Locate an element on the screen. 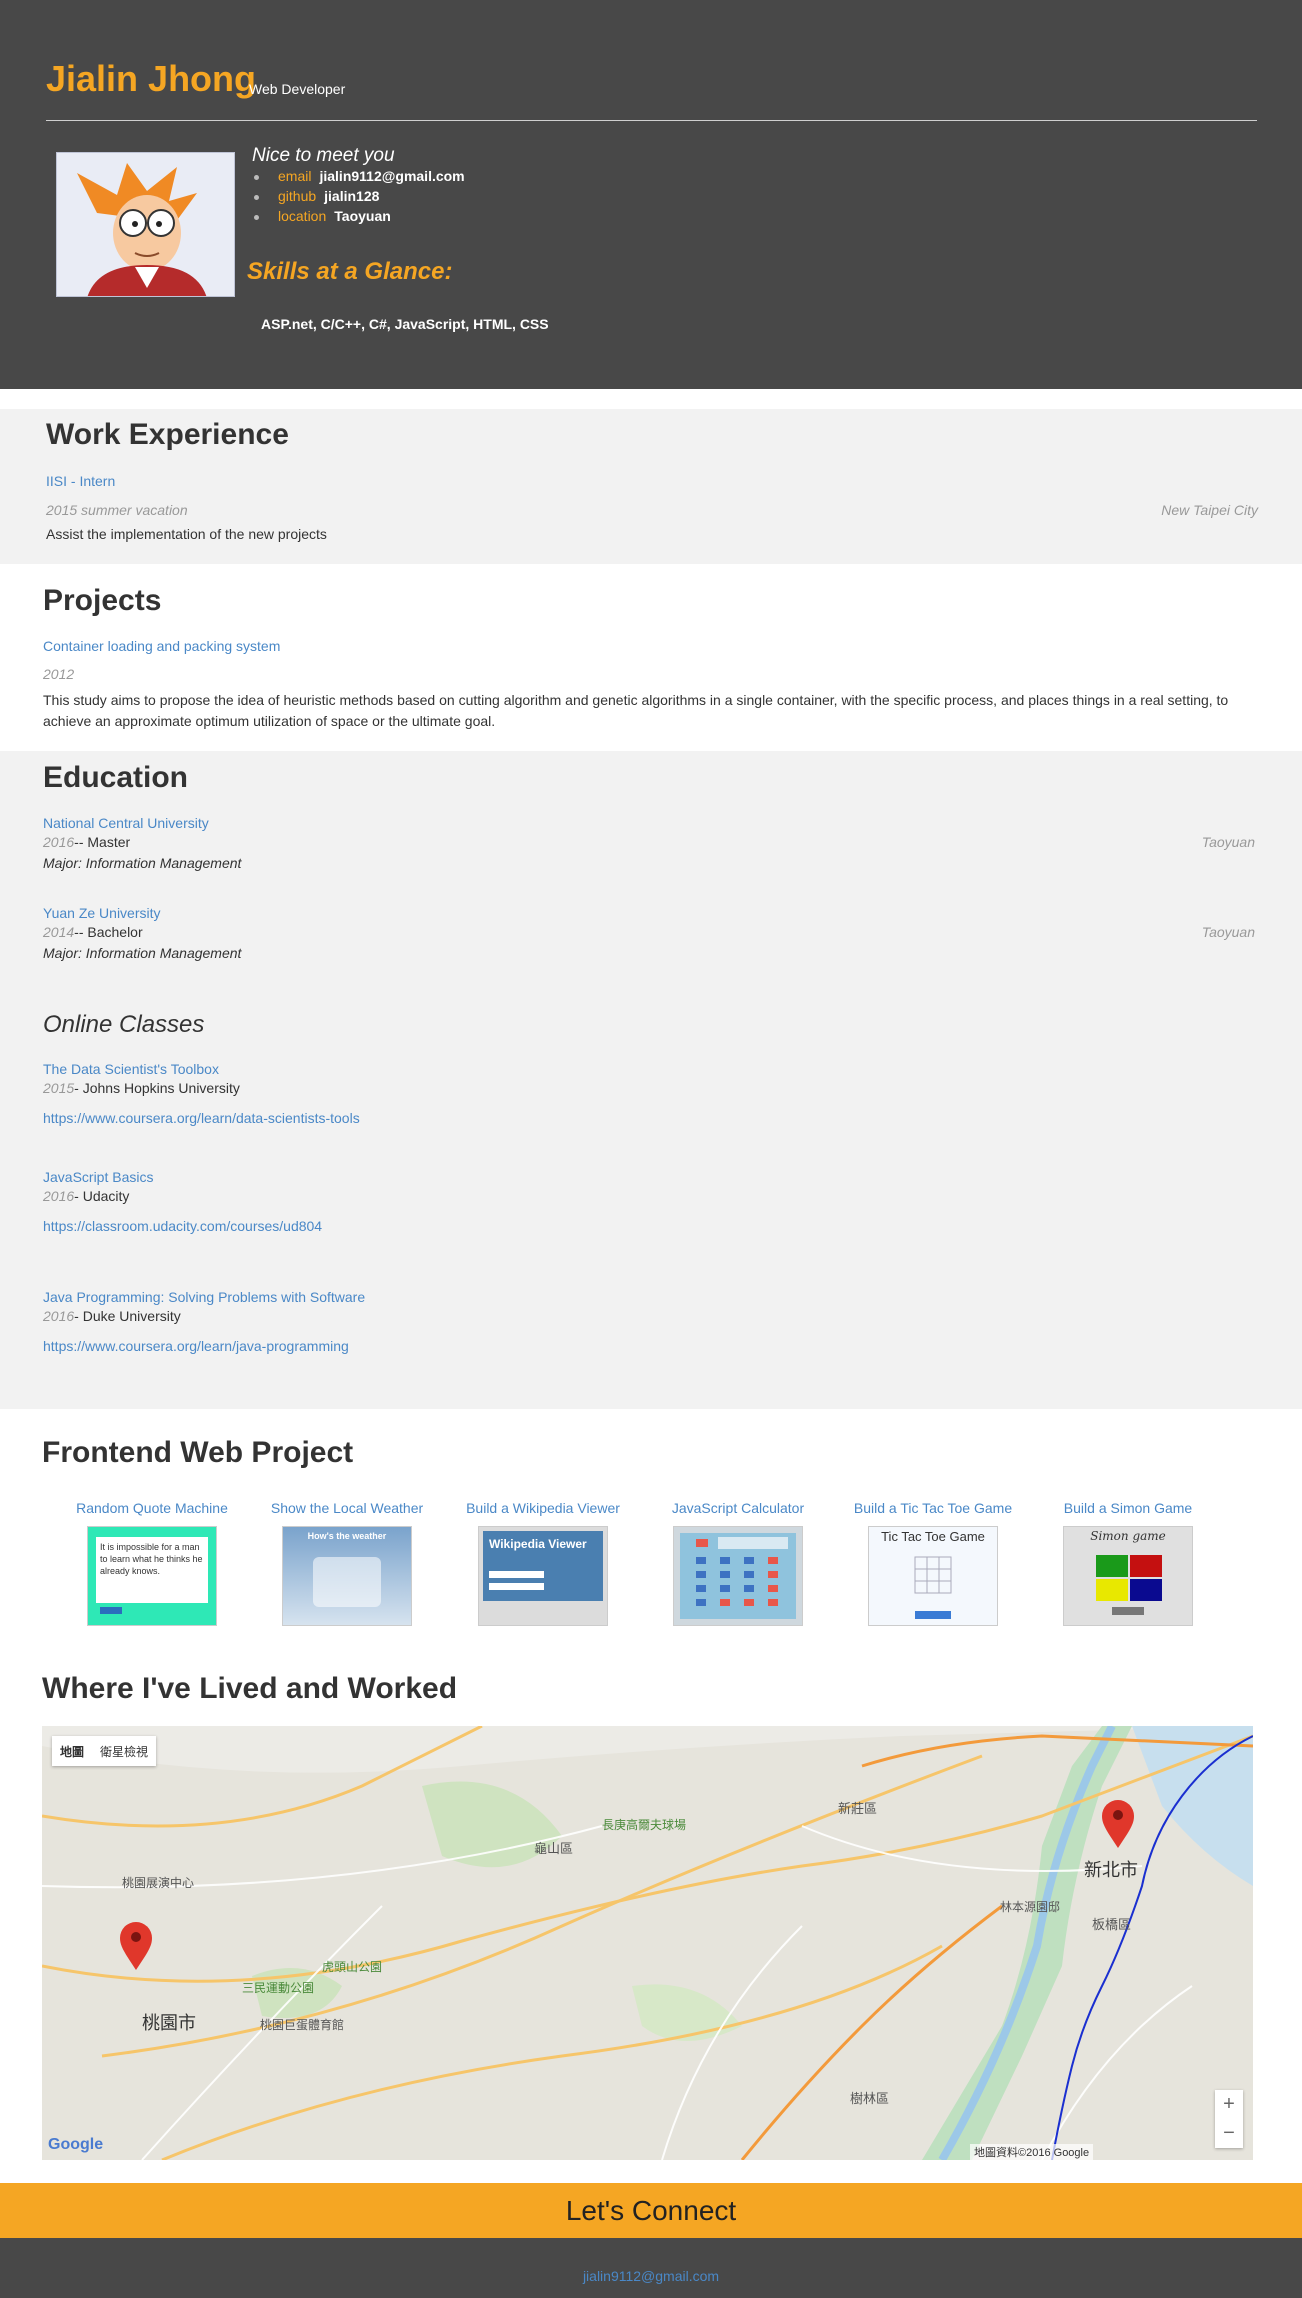 This screenshot has width=1302, height=2298. school-degree-line: 2014-- Bachelor is located at coordinates (93, 932).